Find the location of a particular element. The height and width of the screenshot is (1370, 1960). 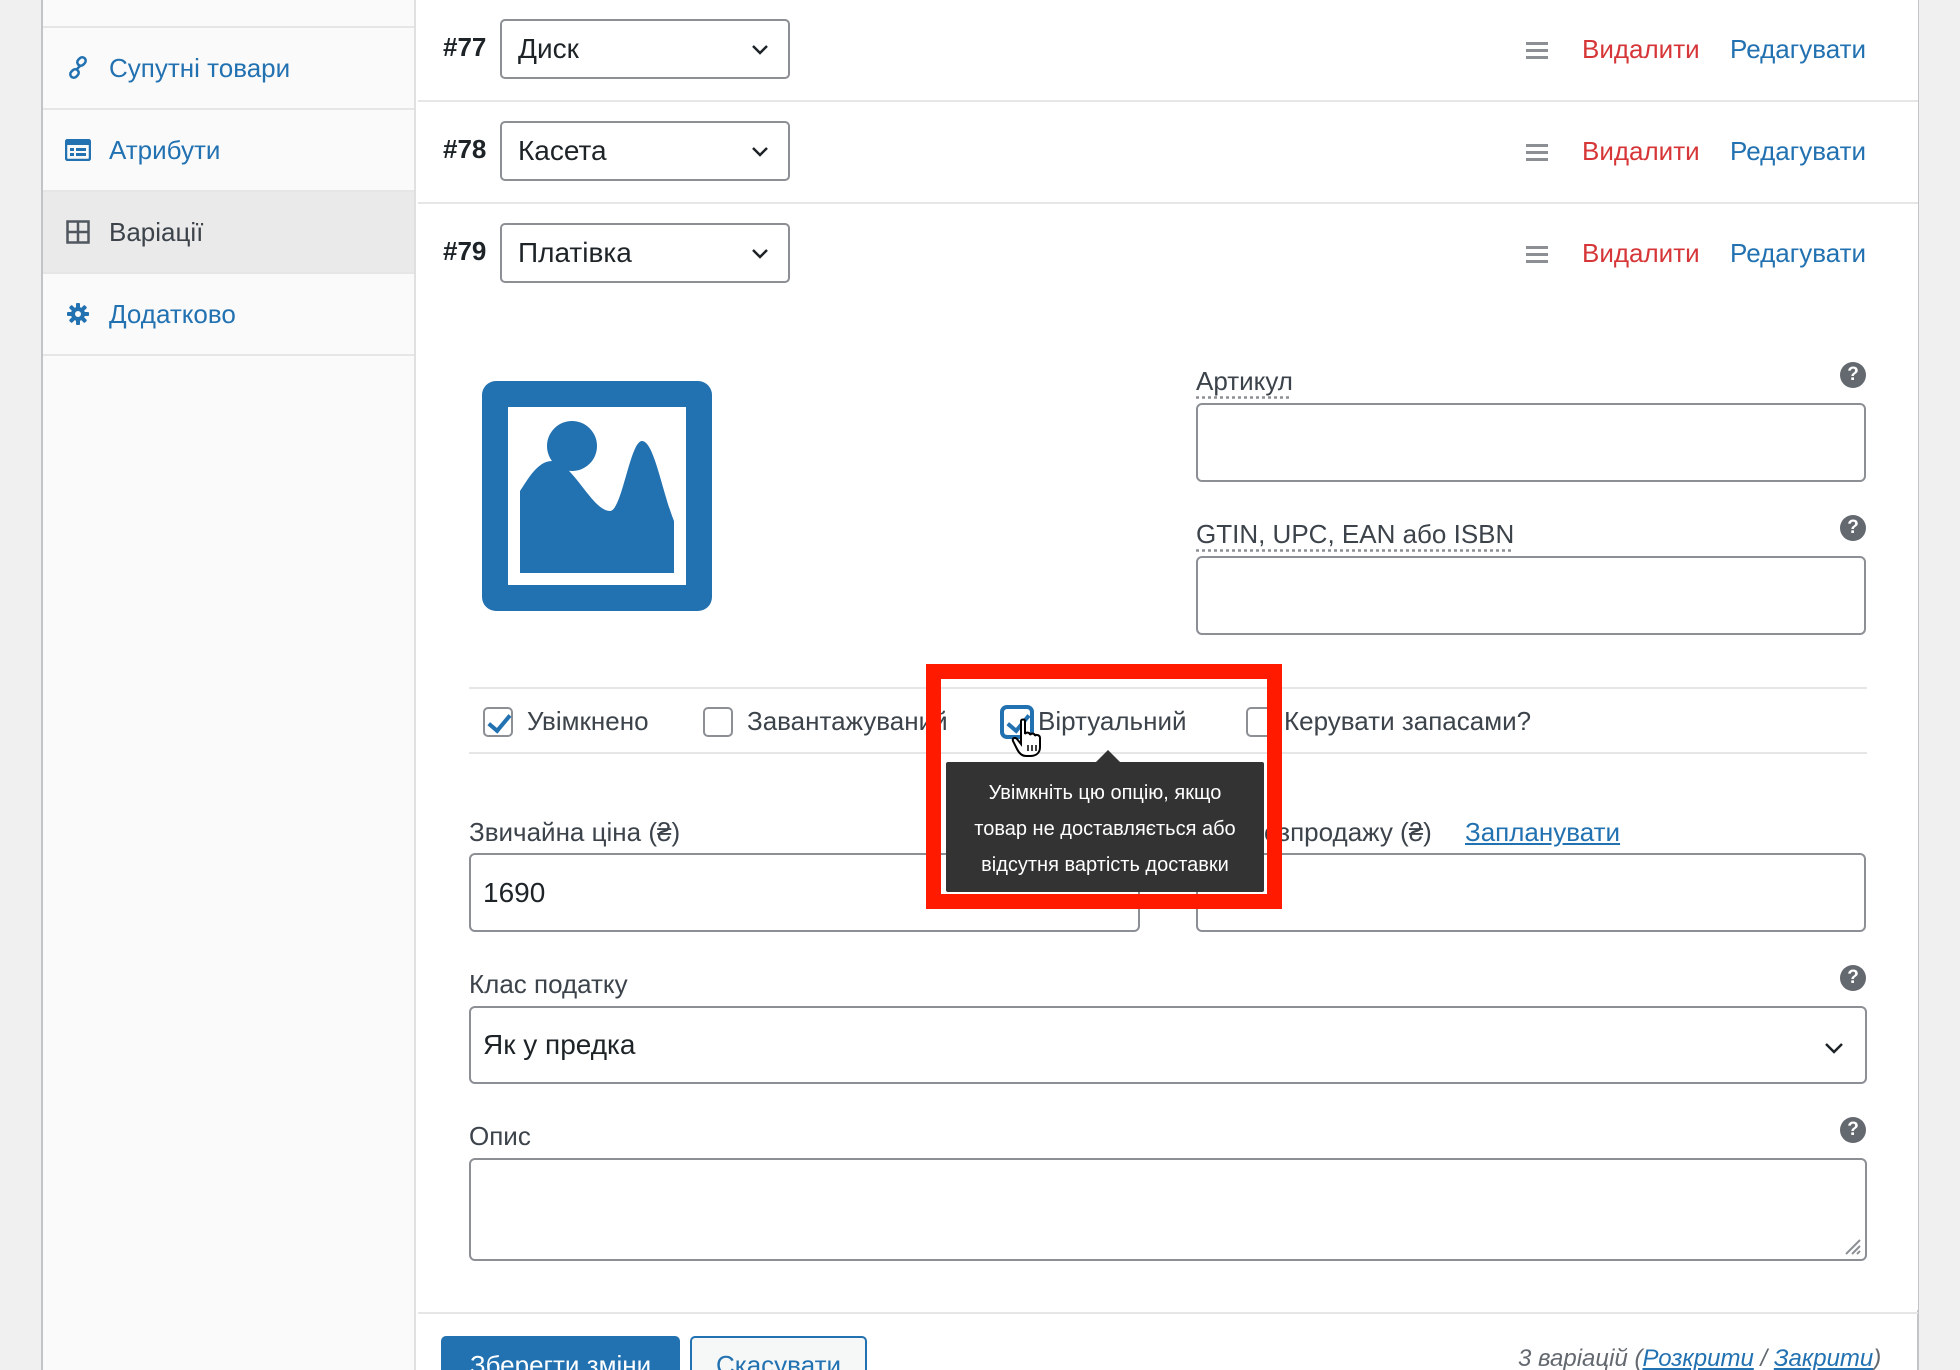

enabled-checkbox: Увімкнено is located at coordinates (566, 721).